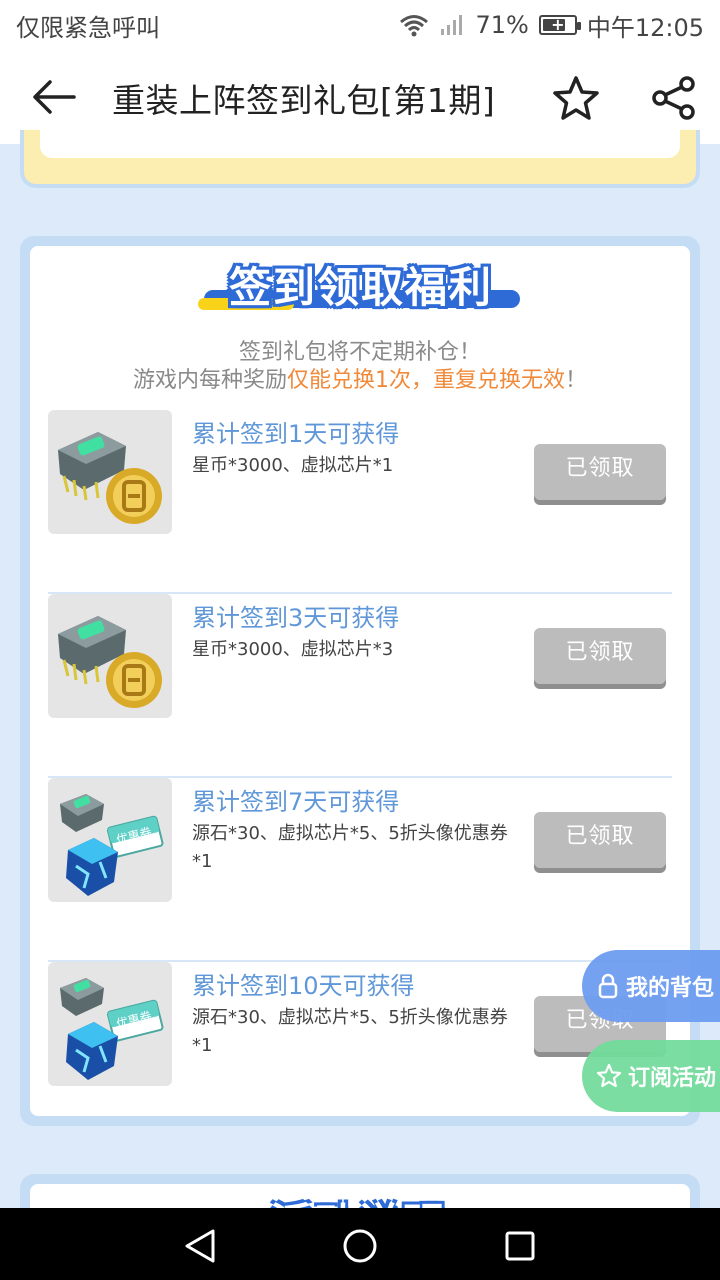 The height and width of the screenshot is (1280, 720). I want to click on my-bag-label: 我的背包, so click(670, 988).